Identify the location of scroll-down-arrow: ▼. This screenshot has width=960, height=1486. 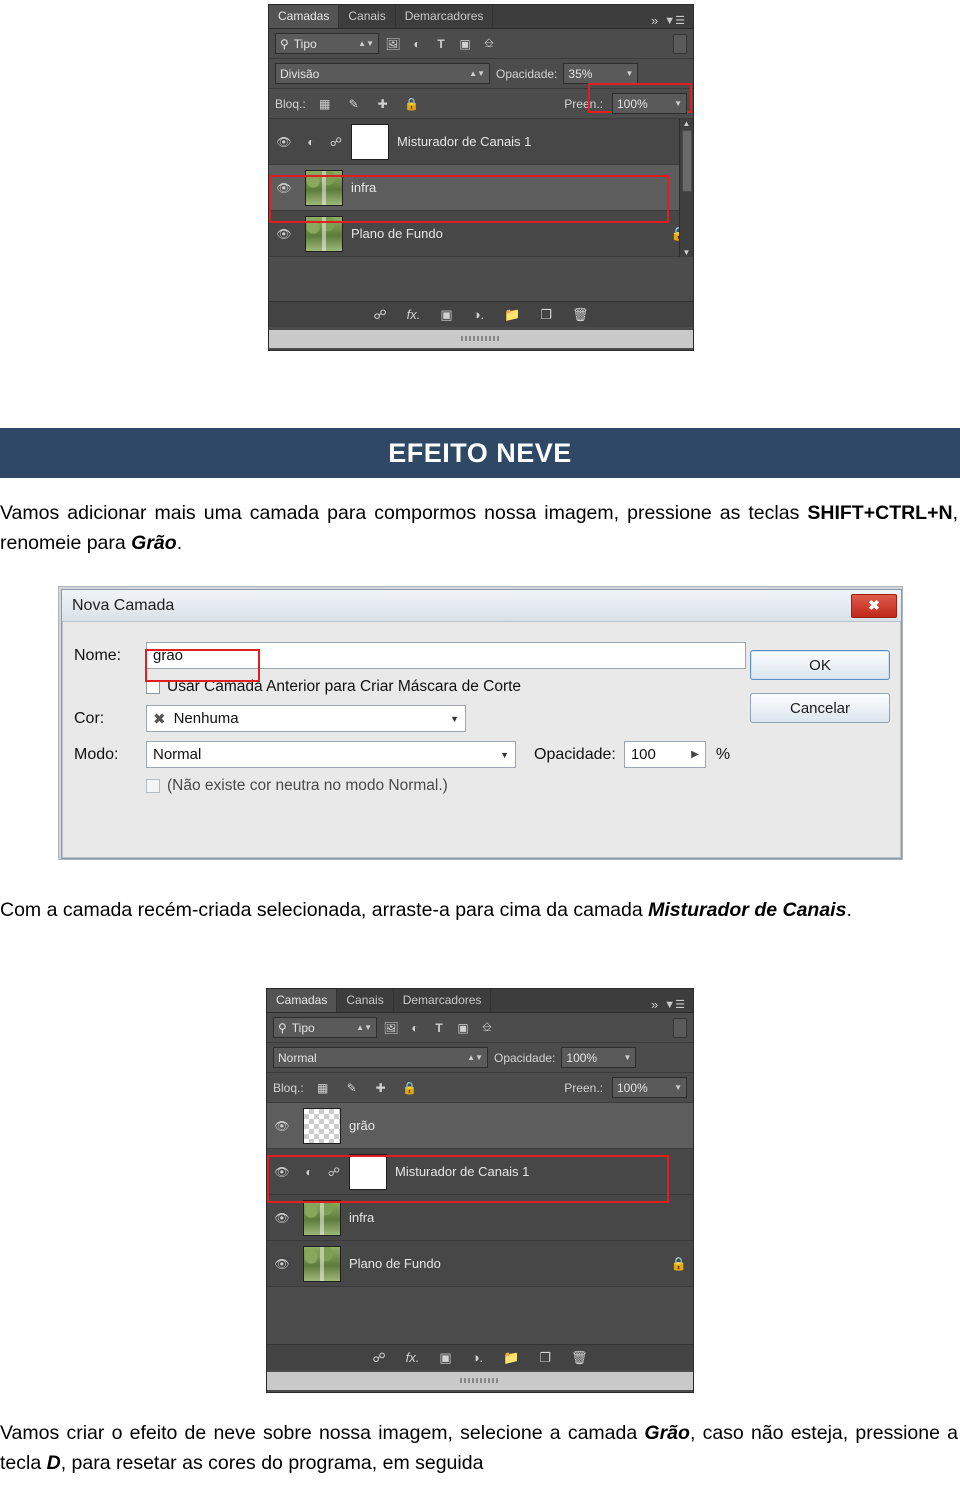
(686, 252).